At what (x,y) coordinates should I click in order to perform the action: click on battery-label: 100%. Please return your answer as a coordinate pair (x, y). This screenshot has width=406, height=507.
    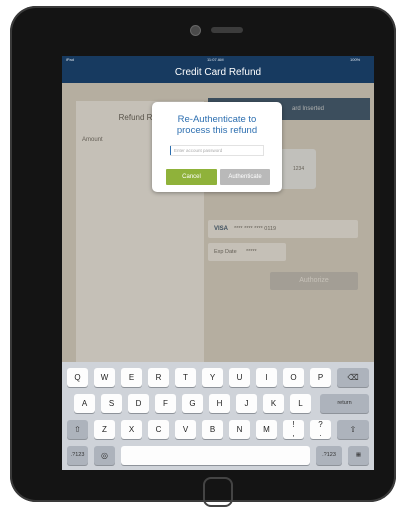
    Looking at the image, I should click on (355, 59).